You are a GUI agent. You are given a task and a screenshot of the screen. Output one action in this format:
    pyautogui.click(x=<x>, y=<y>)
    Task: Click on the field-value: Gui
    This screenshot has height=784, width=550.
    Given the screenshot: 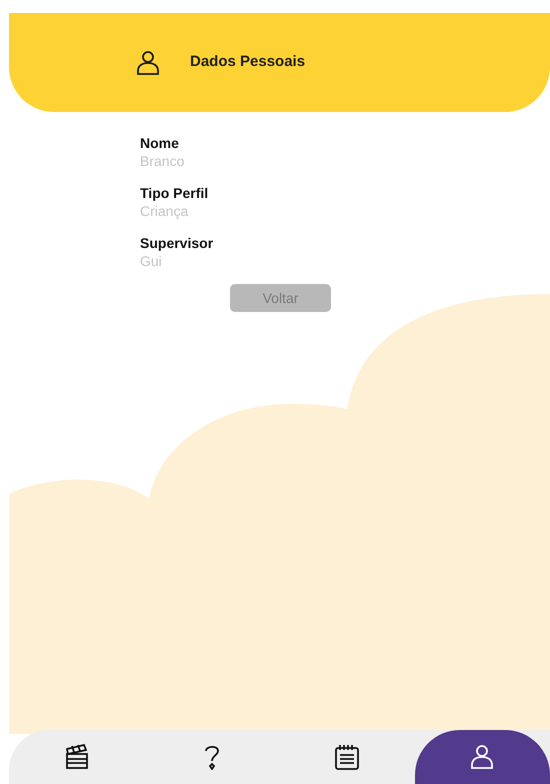 What is the action you would take?
    pyautogui.click(x=151, y=261)
    